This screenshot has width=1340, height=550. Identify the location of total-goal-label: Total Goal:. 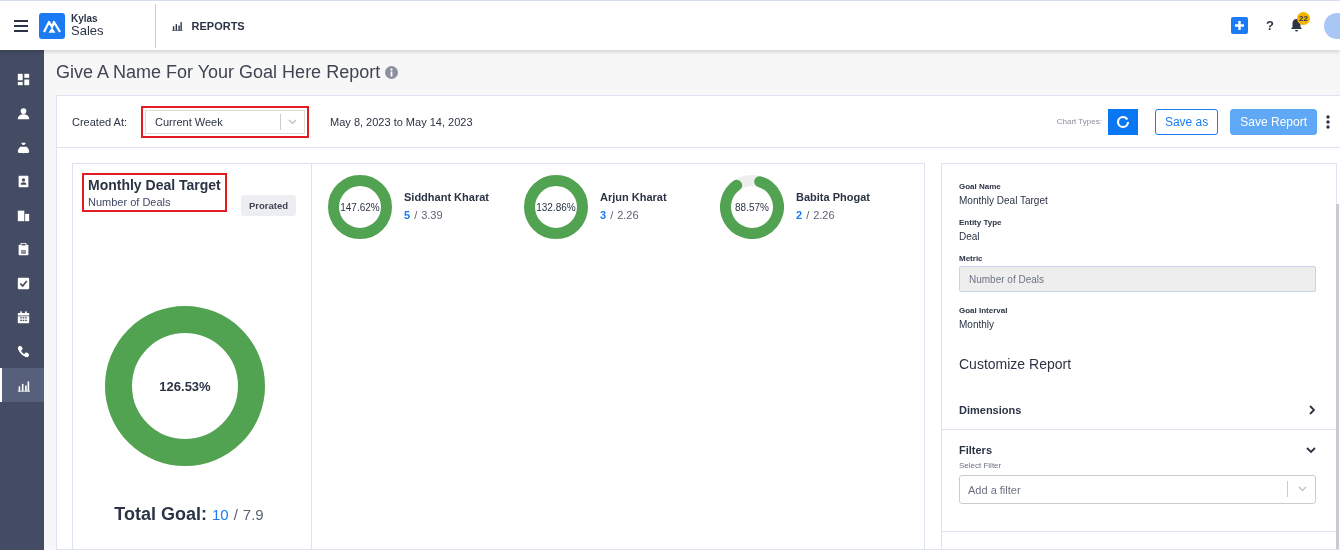
(160, 514).